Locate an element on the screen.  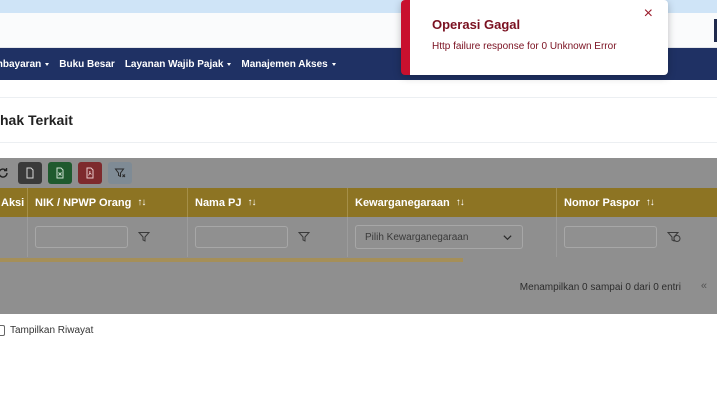
column-header-label: Nomor Paspor is located at coordinates (602, 202).